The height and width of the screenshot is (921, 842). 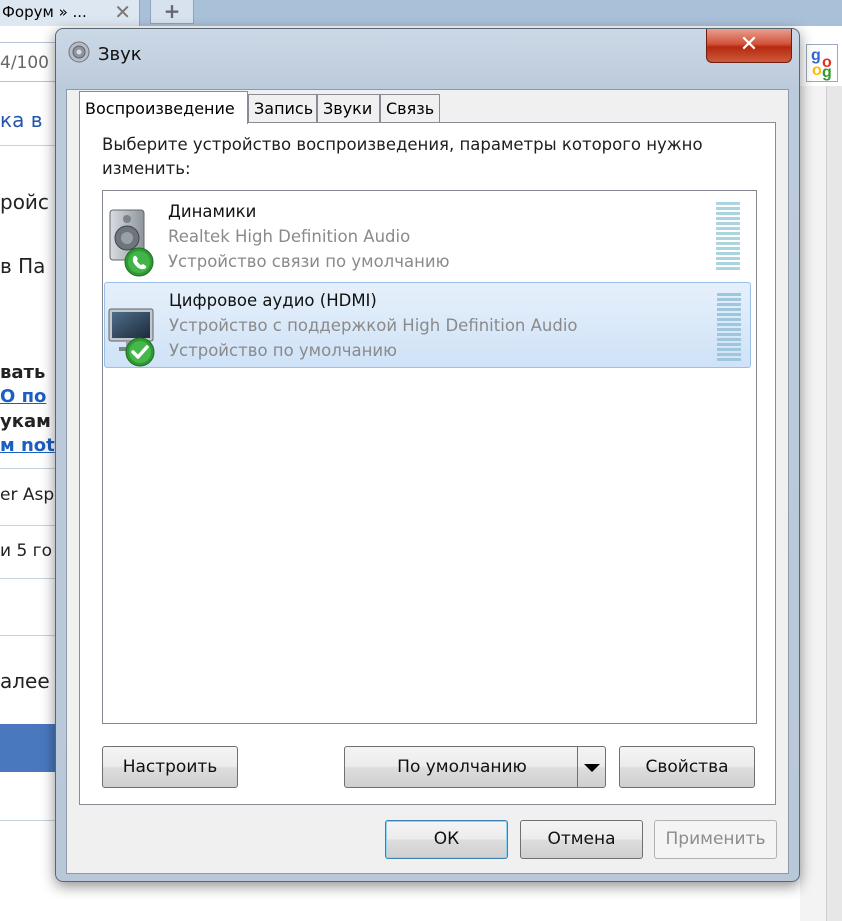 What do you see at coordinates (581, 839) in the screenshot?
I see `cancel-button: Отмена` at bounding box center [581, 839].